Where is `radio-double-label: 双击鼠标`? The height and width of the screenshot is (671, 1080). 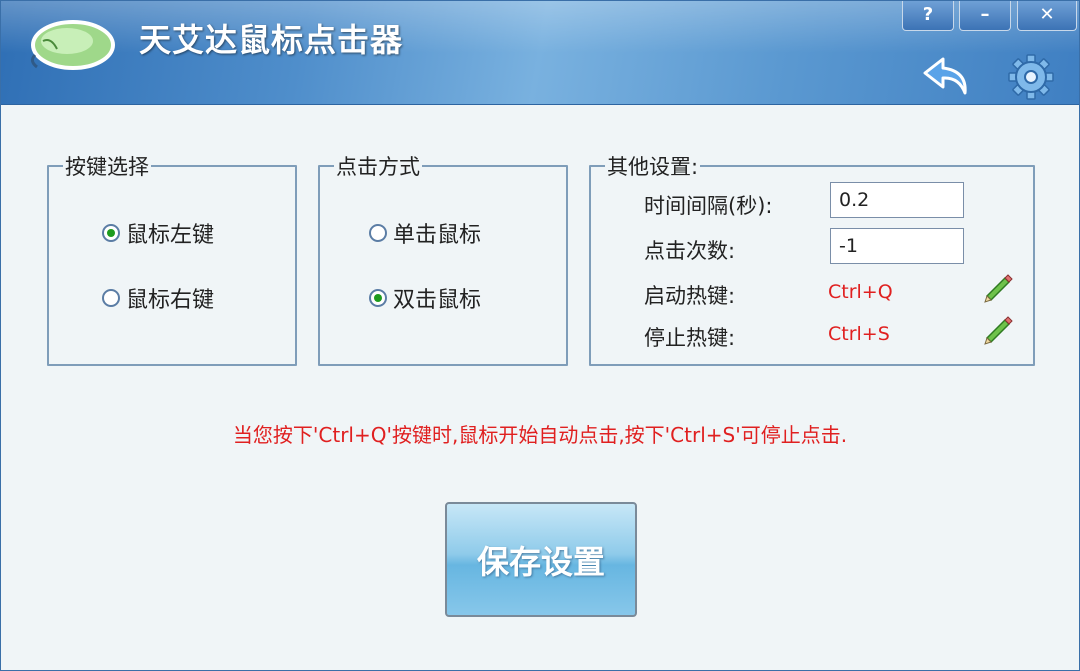 radio-double-label: 双击鼠标 is located at coordinates (437, 300).